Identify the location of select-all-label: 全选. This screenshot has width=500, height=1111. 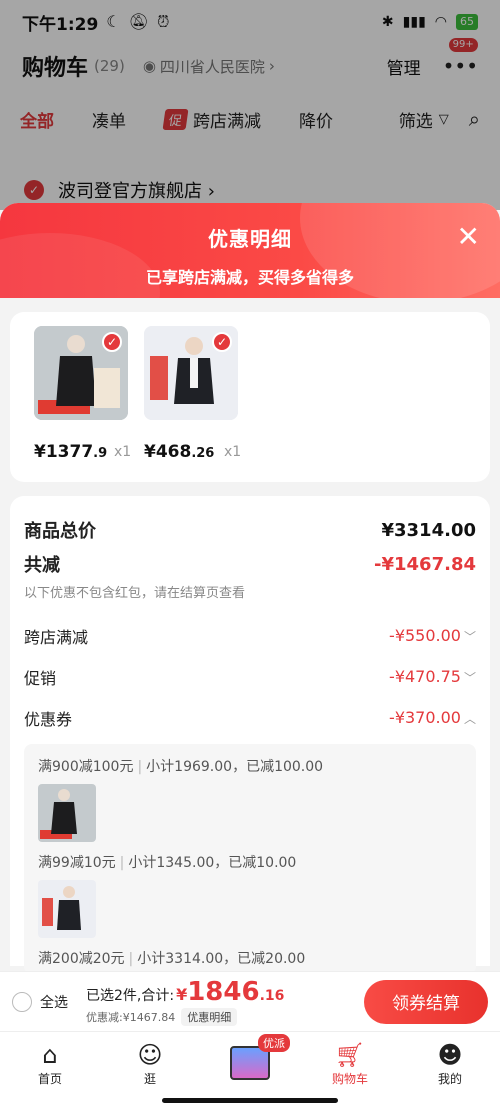
(54, 1002).